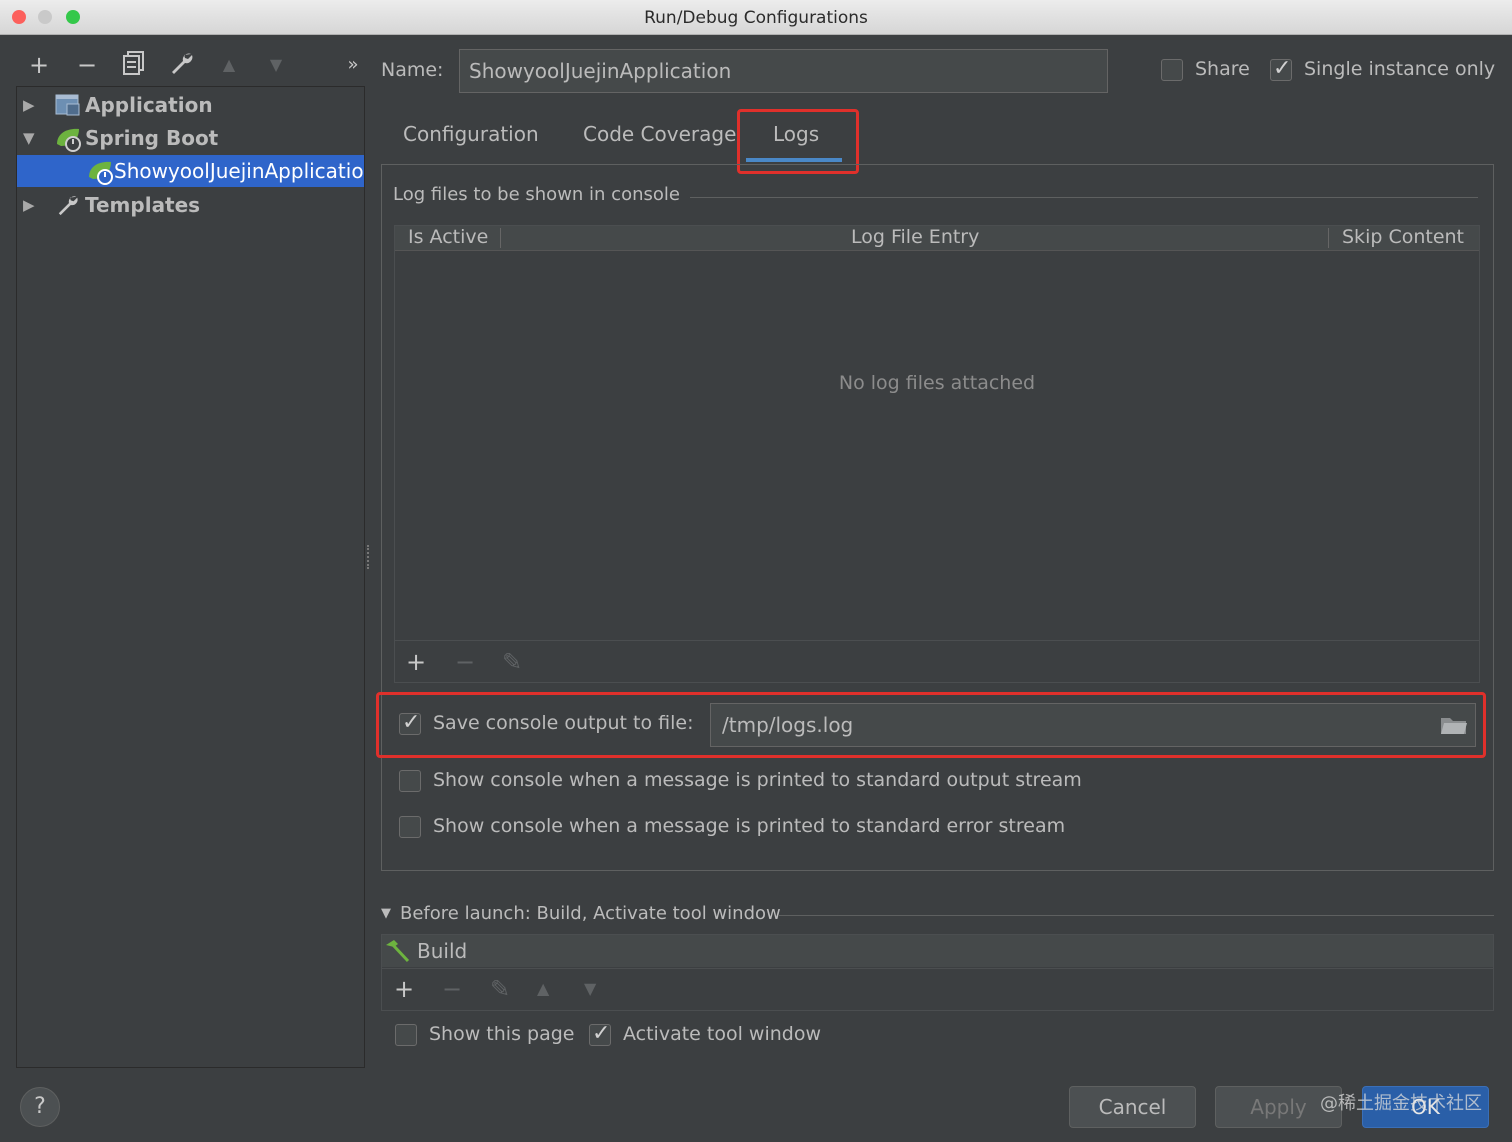 Image resolution: width=1512 pixels, height=1142 pixels. Describe the element at coordinates (386, 913) in the screenshot. I see `collapse-triangle-icon: ▼` at that location.